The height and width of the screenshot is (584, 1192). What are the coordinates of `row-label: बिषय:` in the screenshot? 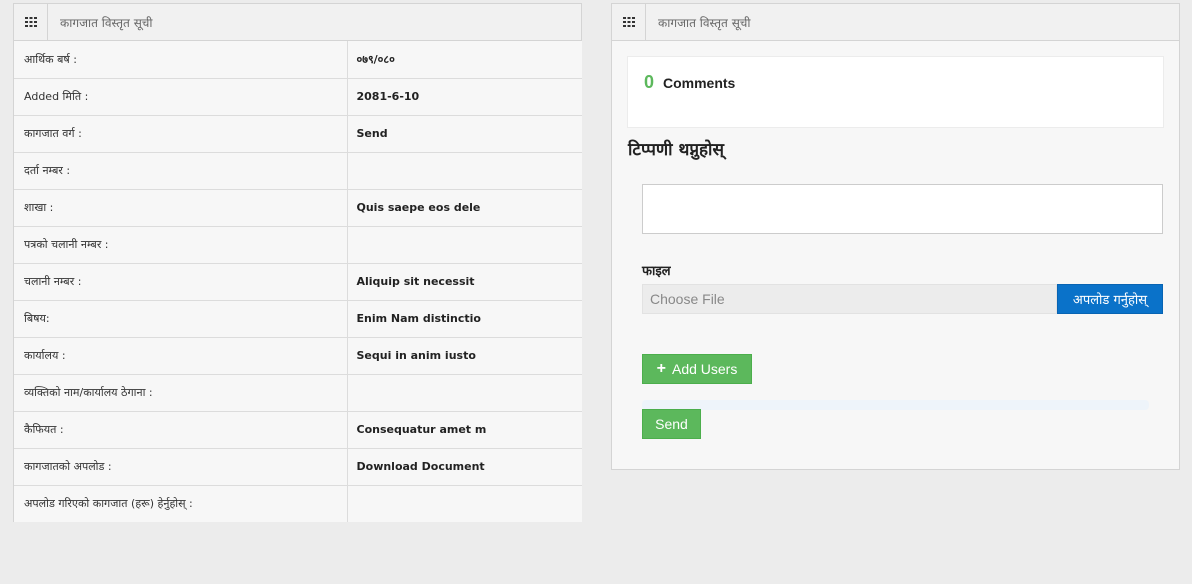 It's located at (181, 319).